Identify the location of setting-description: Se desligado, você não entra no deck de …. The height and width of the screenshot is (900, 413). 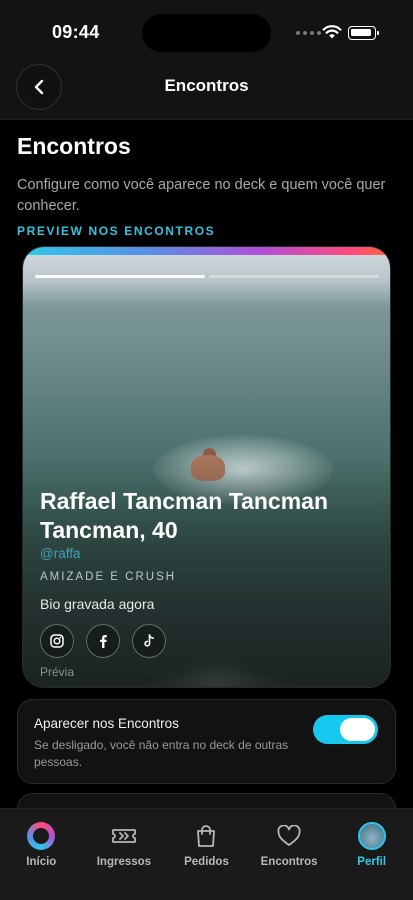
(161, 753).